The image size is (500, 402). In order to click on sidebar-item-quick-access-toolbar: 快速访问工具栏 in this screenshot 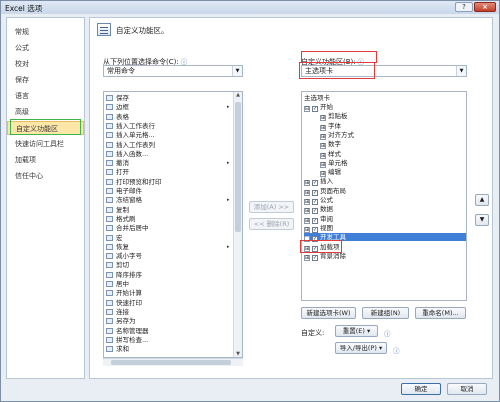, I will do `click(45, 144)`.